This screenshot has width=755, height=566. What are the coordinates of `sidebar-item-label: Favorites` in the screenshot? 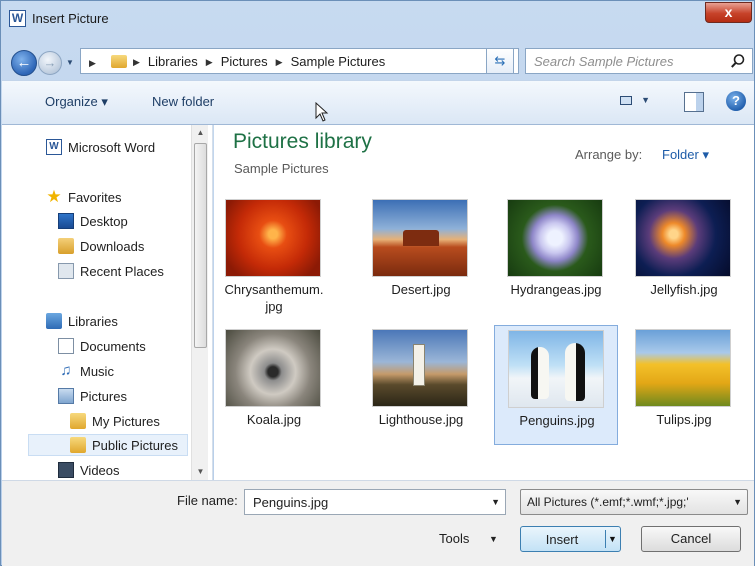 It's located at (95, 197).